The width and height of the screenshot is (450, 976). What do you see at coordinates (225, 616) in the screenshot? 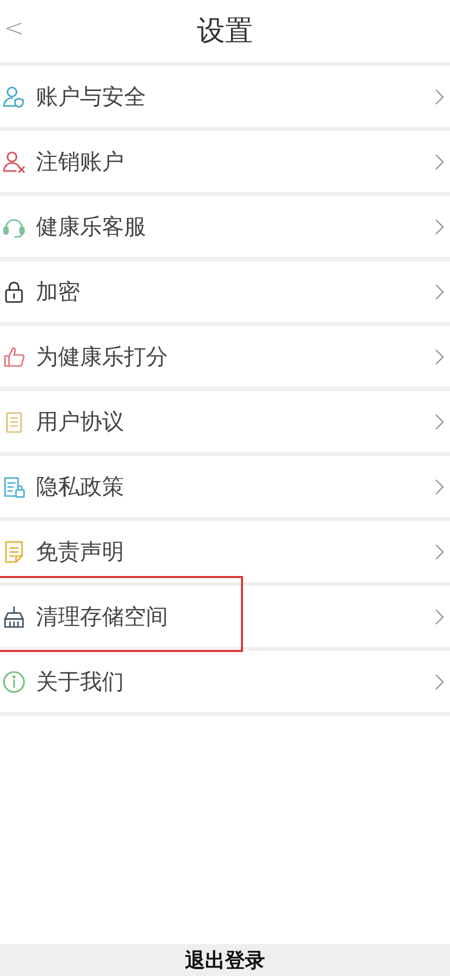
I see `settings-item: 清理存储空间` at bounding box center [225, 616].